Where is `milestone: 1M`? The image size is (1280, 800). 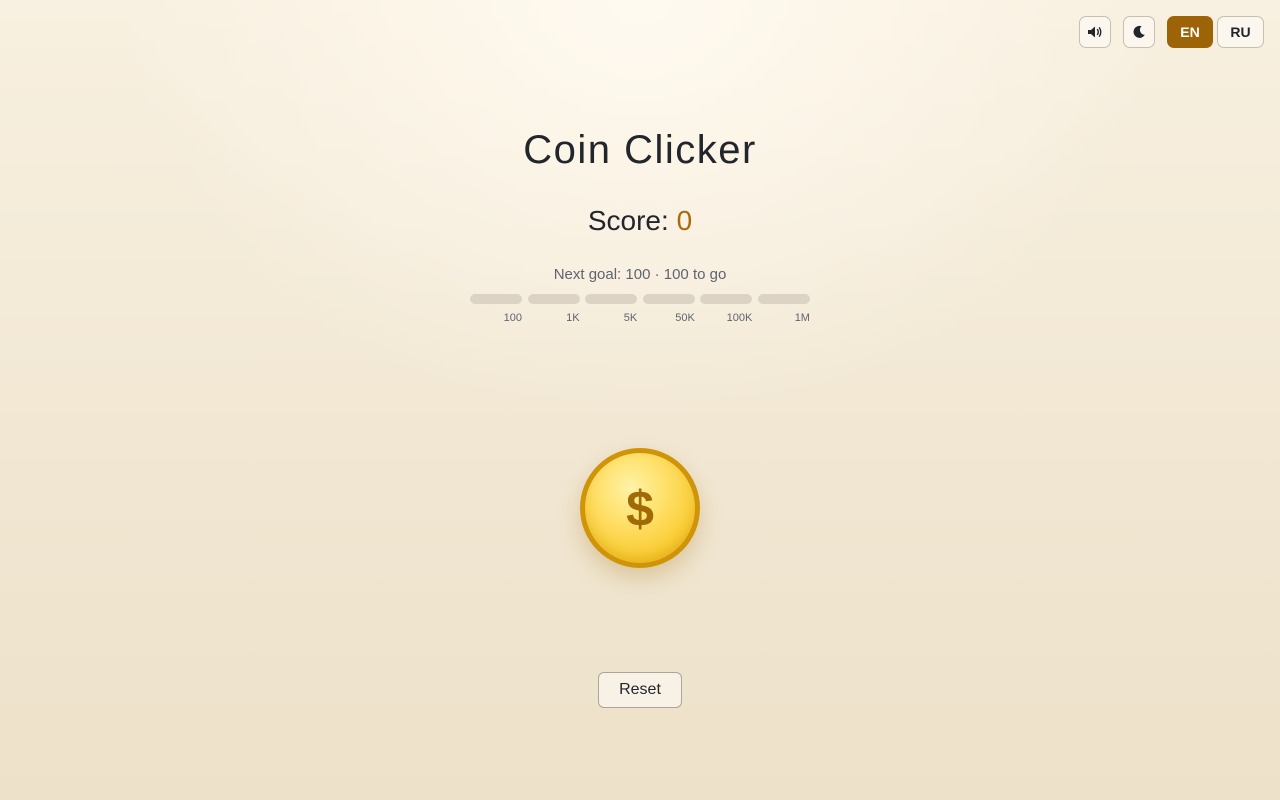
milestone: 1M is located at coordinates (783, 309).